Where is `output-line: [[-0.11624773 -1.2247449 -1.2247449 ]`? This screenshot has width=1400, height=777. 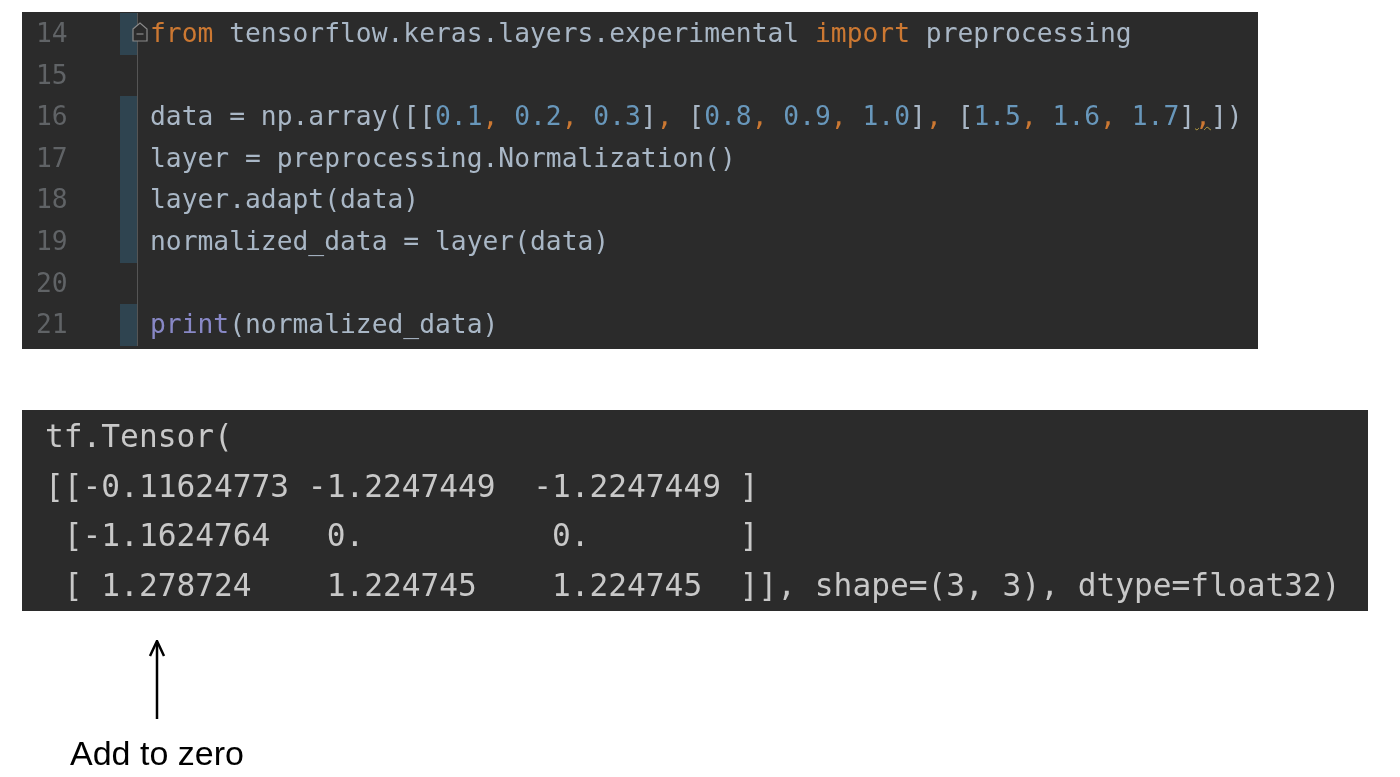 output-line: [[-0.11624773 -1.2247449 -1.2247449 ] is located at coordinates (402, 486).